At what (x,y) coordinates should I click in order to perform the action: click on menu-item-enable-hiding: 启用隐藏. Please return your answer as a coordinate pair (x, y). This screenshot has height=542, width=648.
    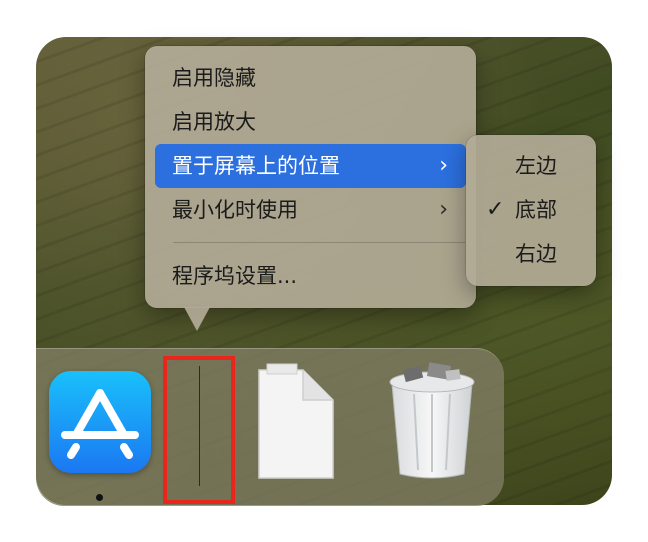
    Looking at the image, I should click on (310, 78).